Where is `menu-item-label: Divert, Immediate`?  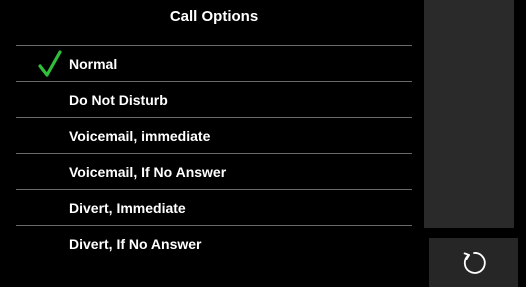
menu-item-label: Divert, Immediate is located at coordinates (127, 208).